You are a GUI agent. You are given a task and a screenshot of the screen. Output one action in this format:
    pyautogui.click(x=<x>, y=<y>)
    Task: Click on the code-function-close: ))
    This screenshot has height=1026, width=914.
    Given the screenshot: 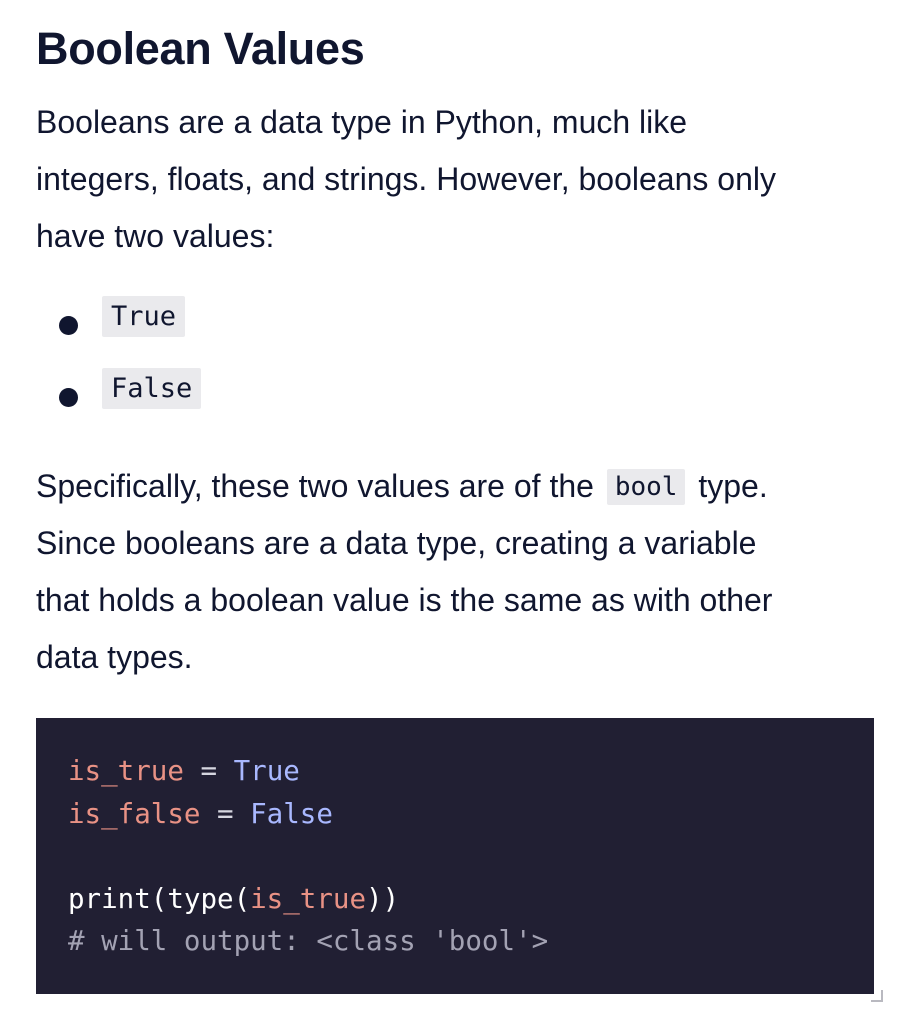 What is the action you would take?
    pyautogui.click(x=383, y=898)
    